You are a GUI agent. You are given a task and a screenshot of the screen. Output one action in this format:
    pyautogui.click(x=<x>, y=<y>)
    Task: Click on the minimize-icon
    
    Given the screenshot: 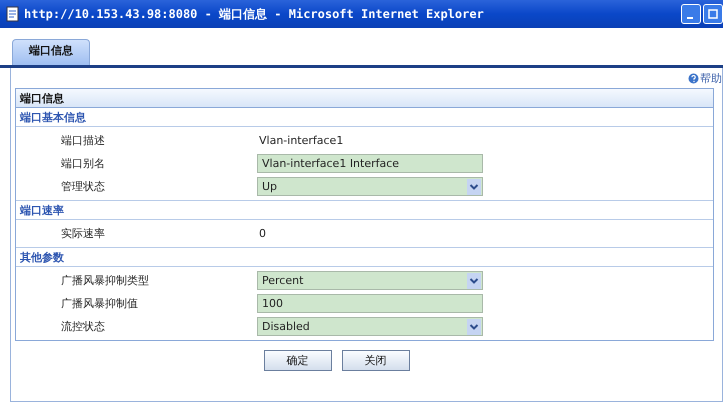 What is the action you would take?
    pyautogui.click(x=690, y=18)
    